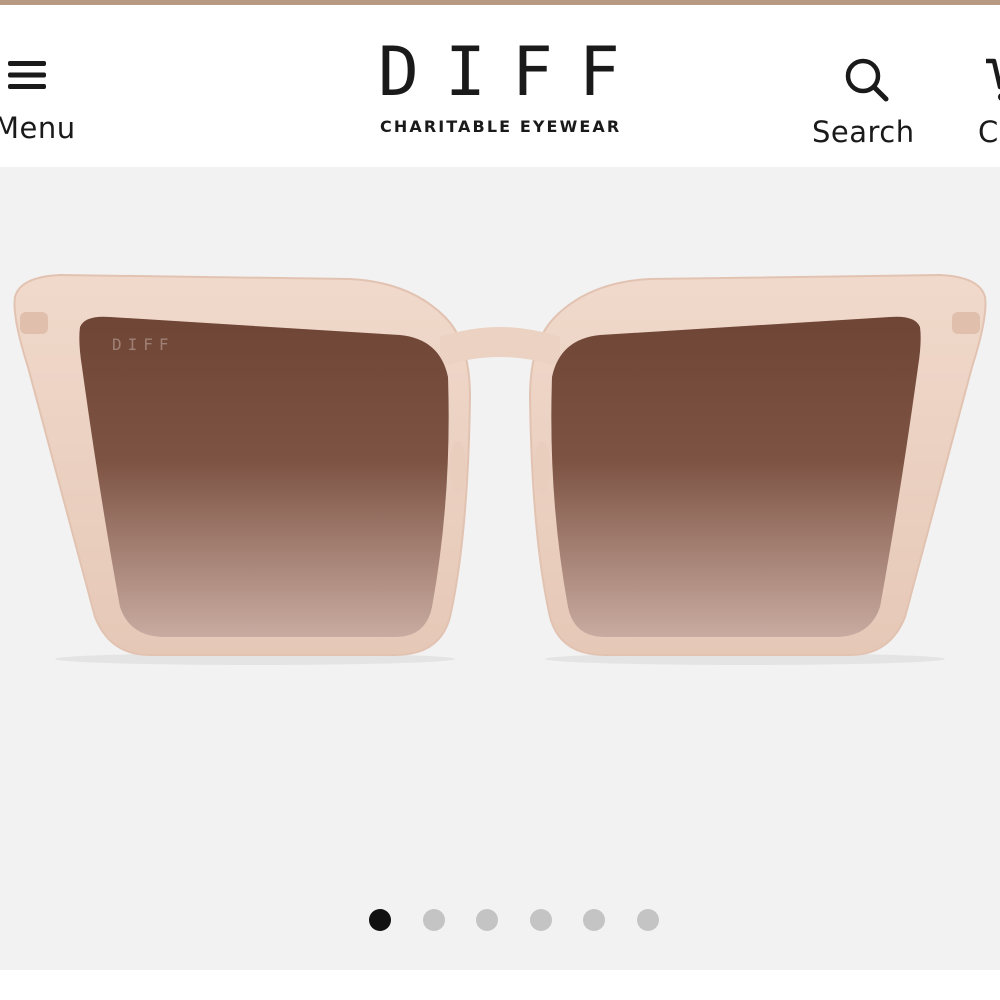  I want to click on search-label: Search, so click(863, 132).